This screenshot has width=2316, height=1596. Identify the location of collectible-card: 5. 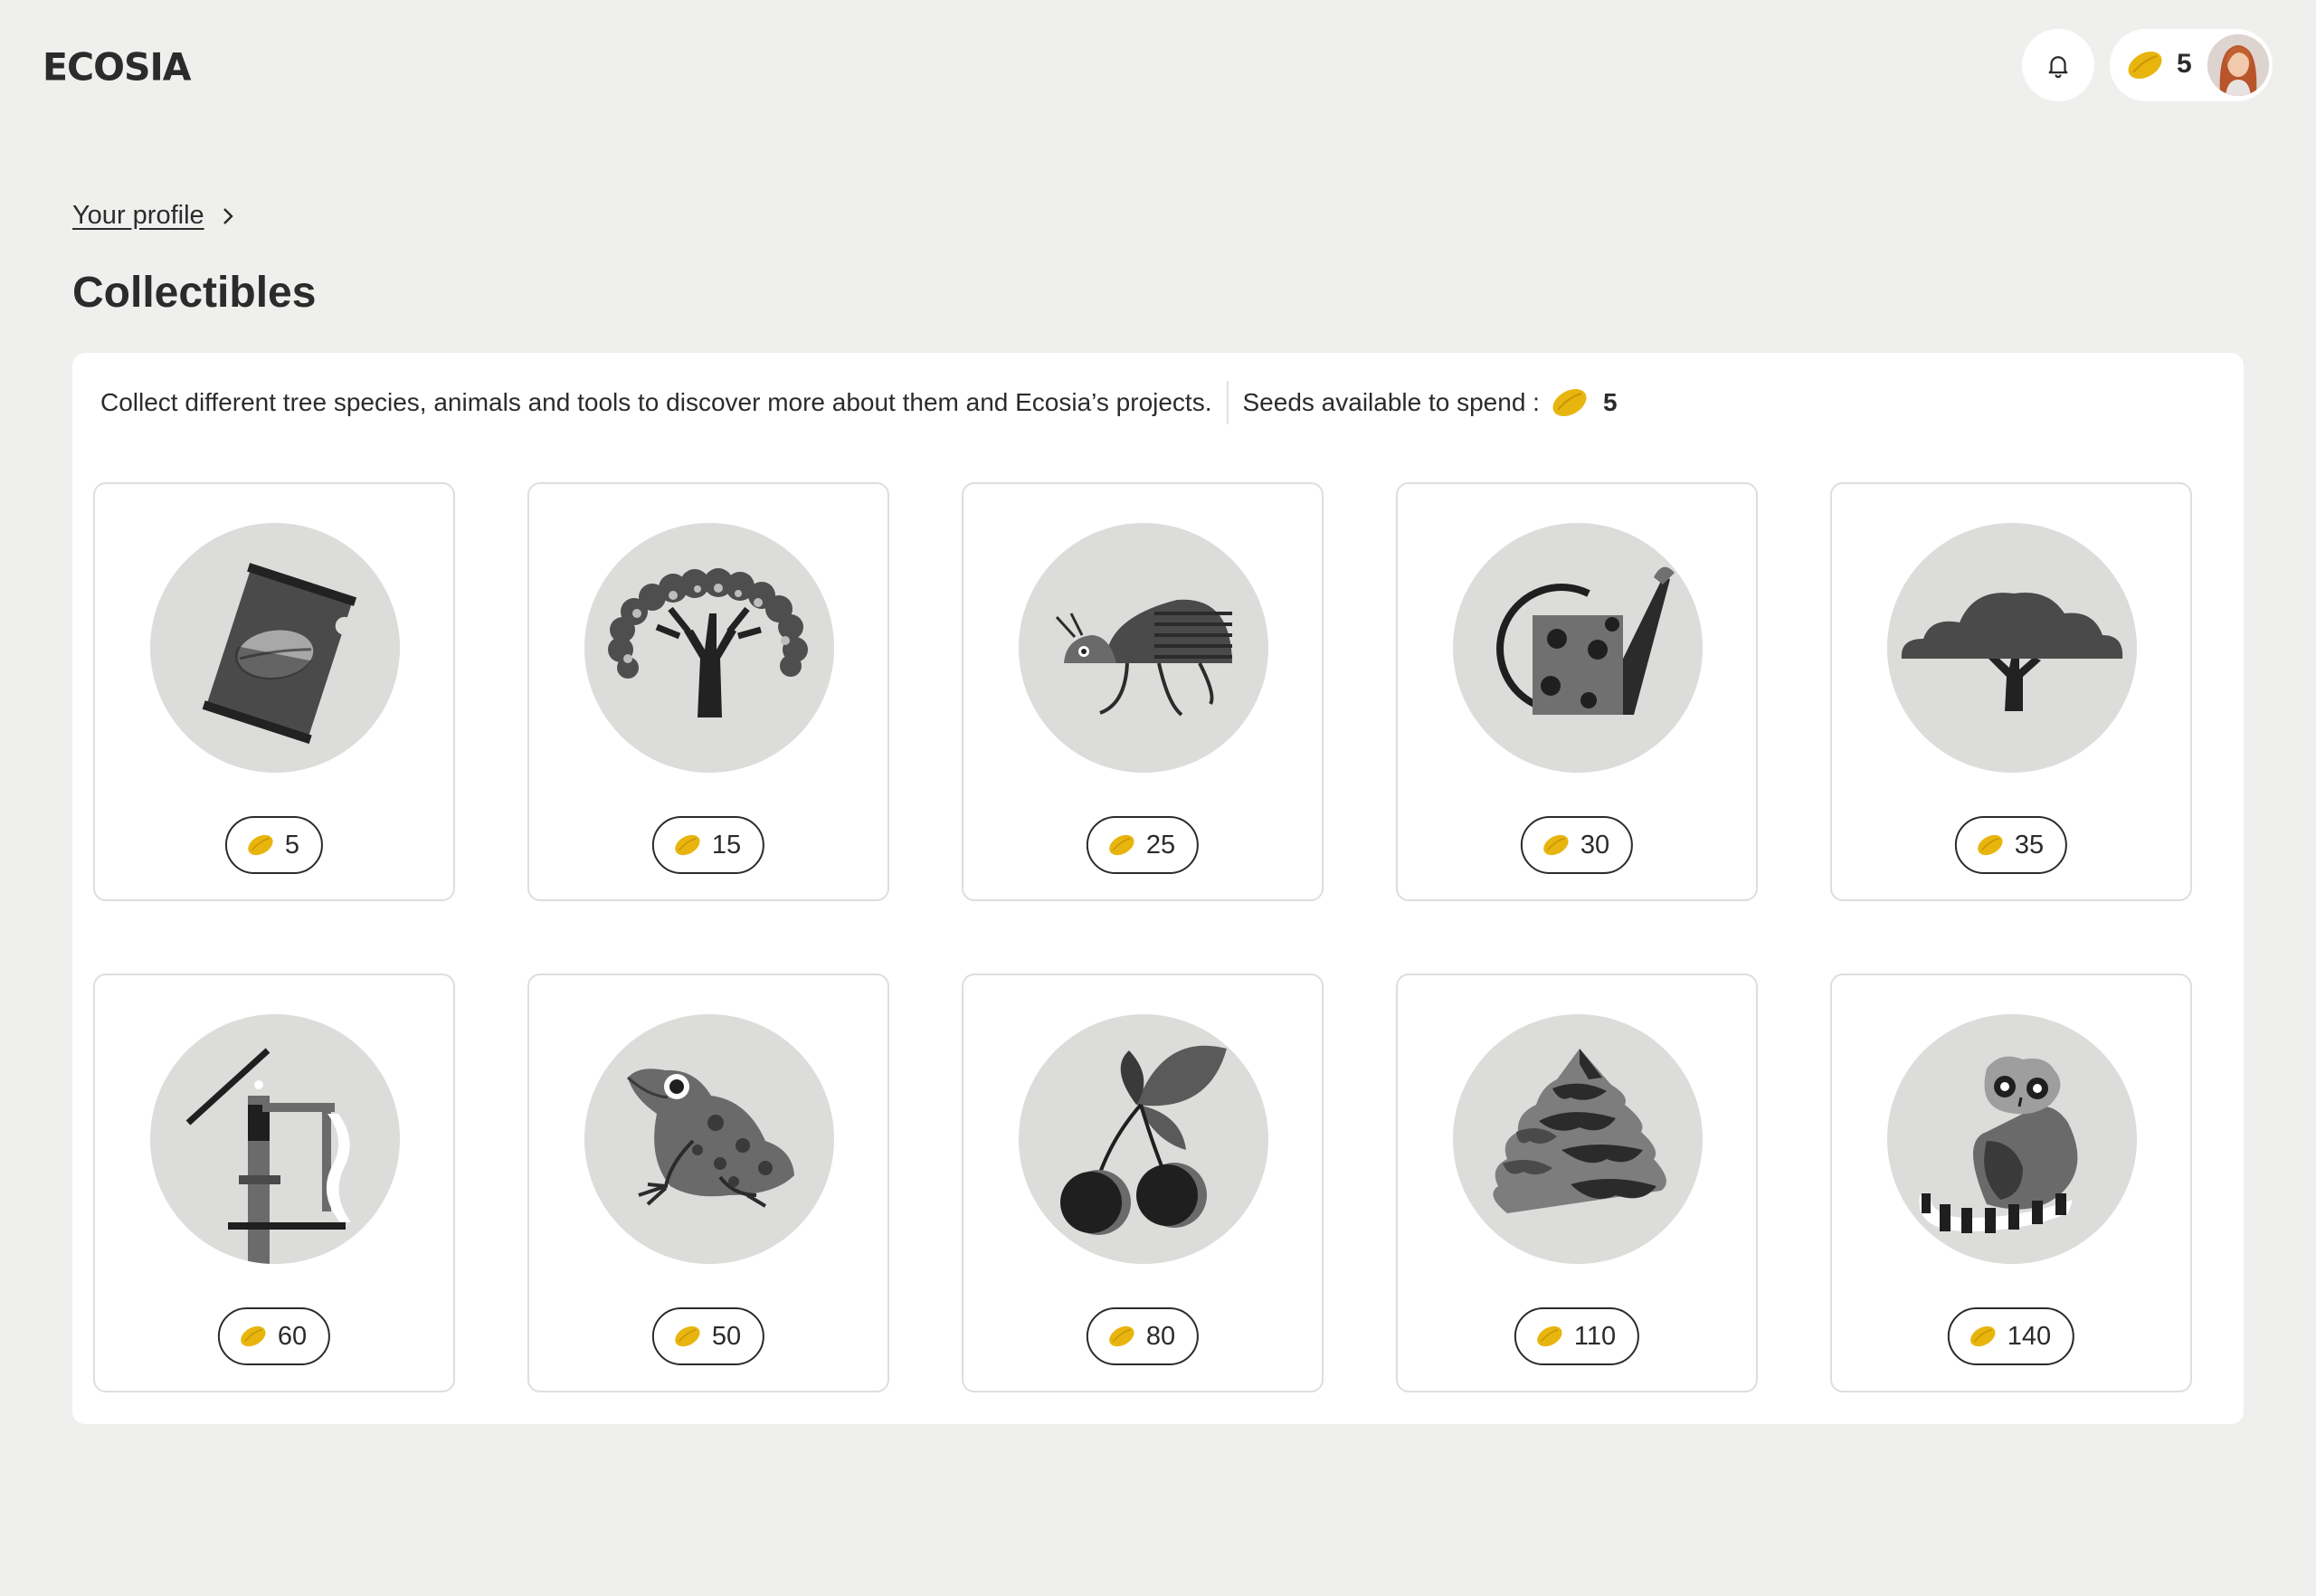
(274, 692).